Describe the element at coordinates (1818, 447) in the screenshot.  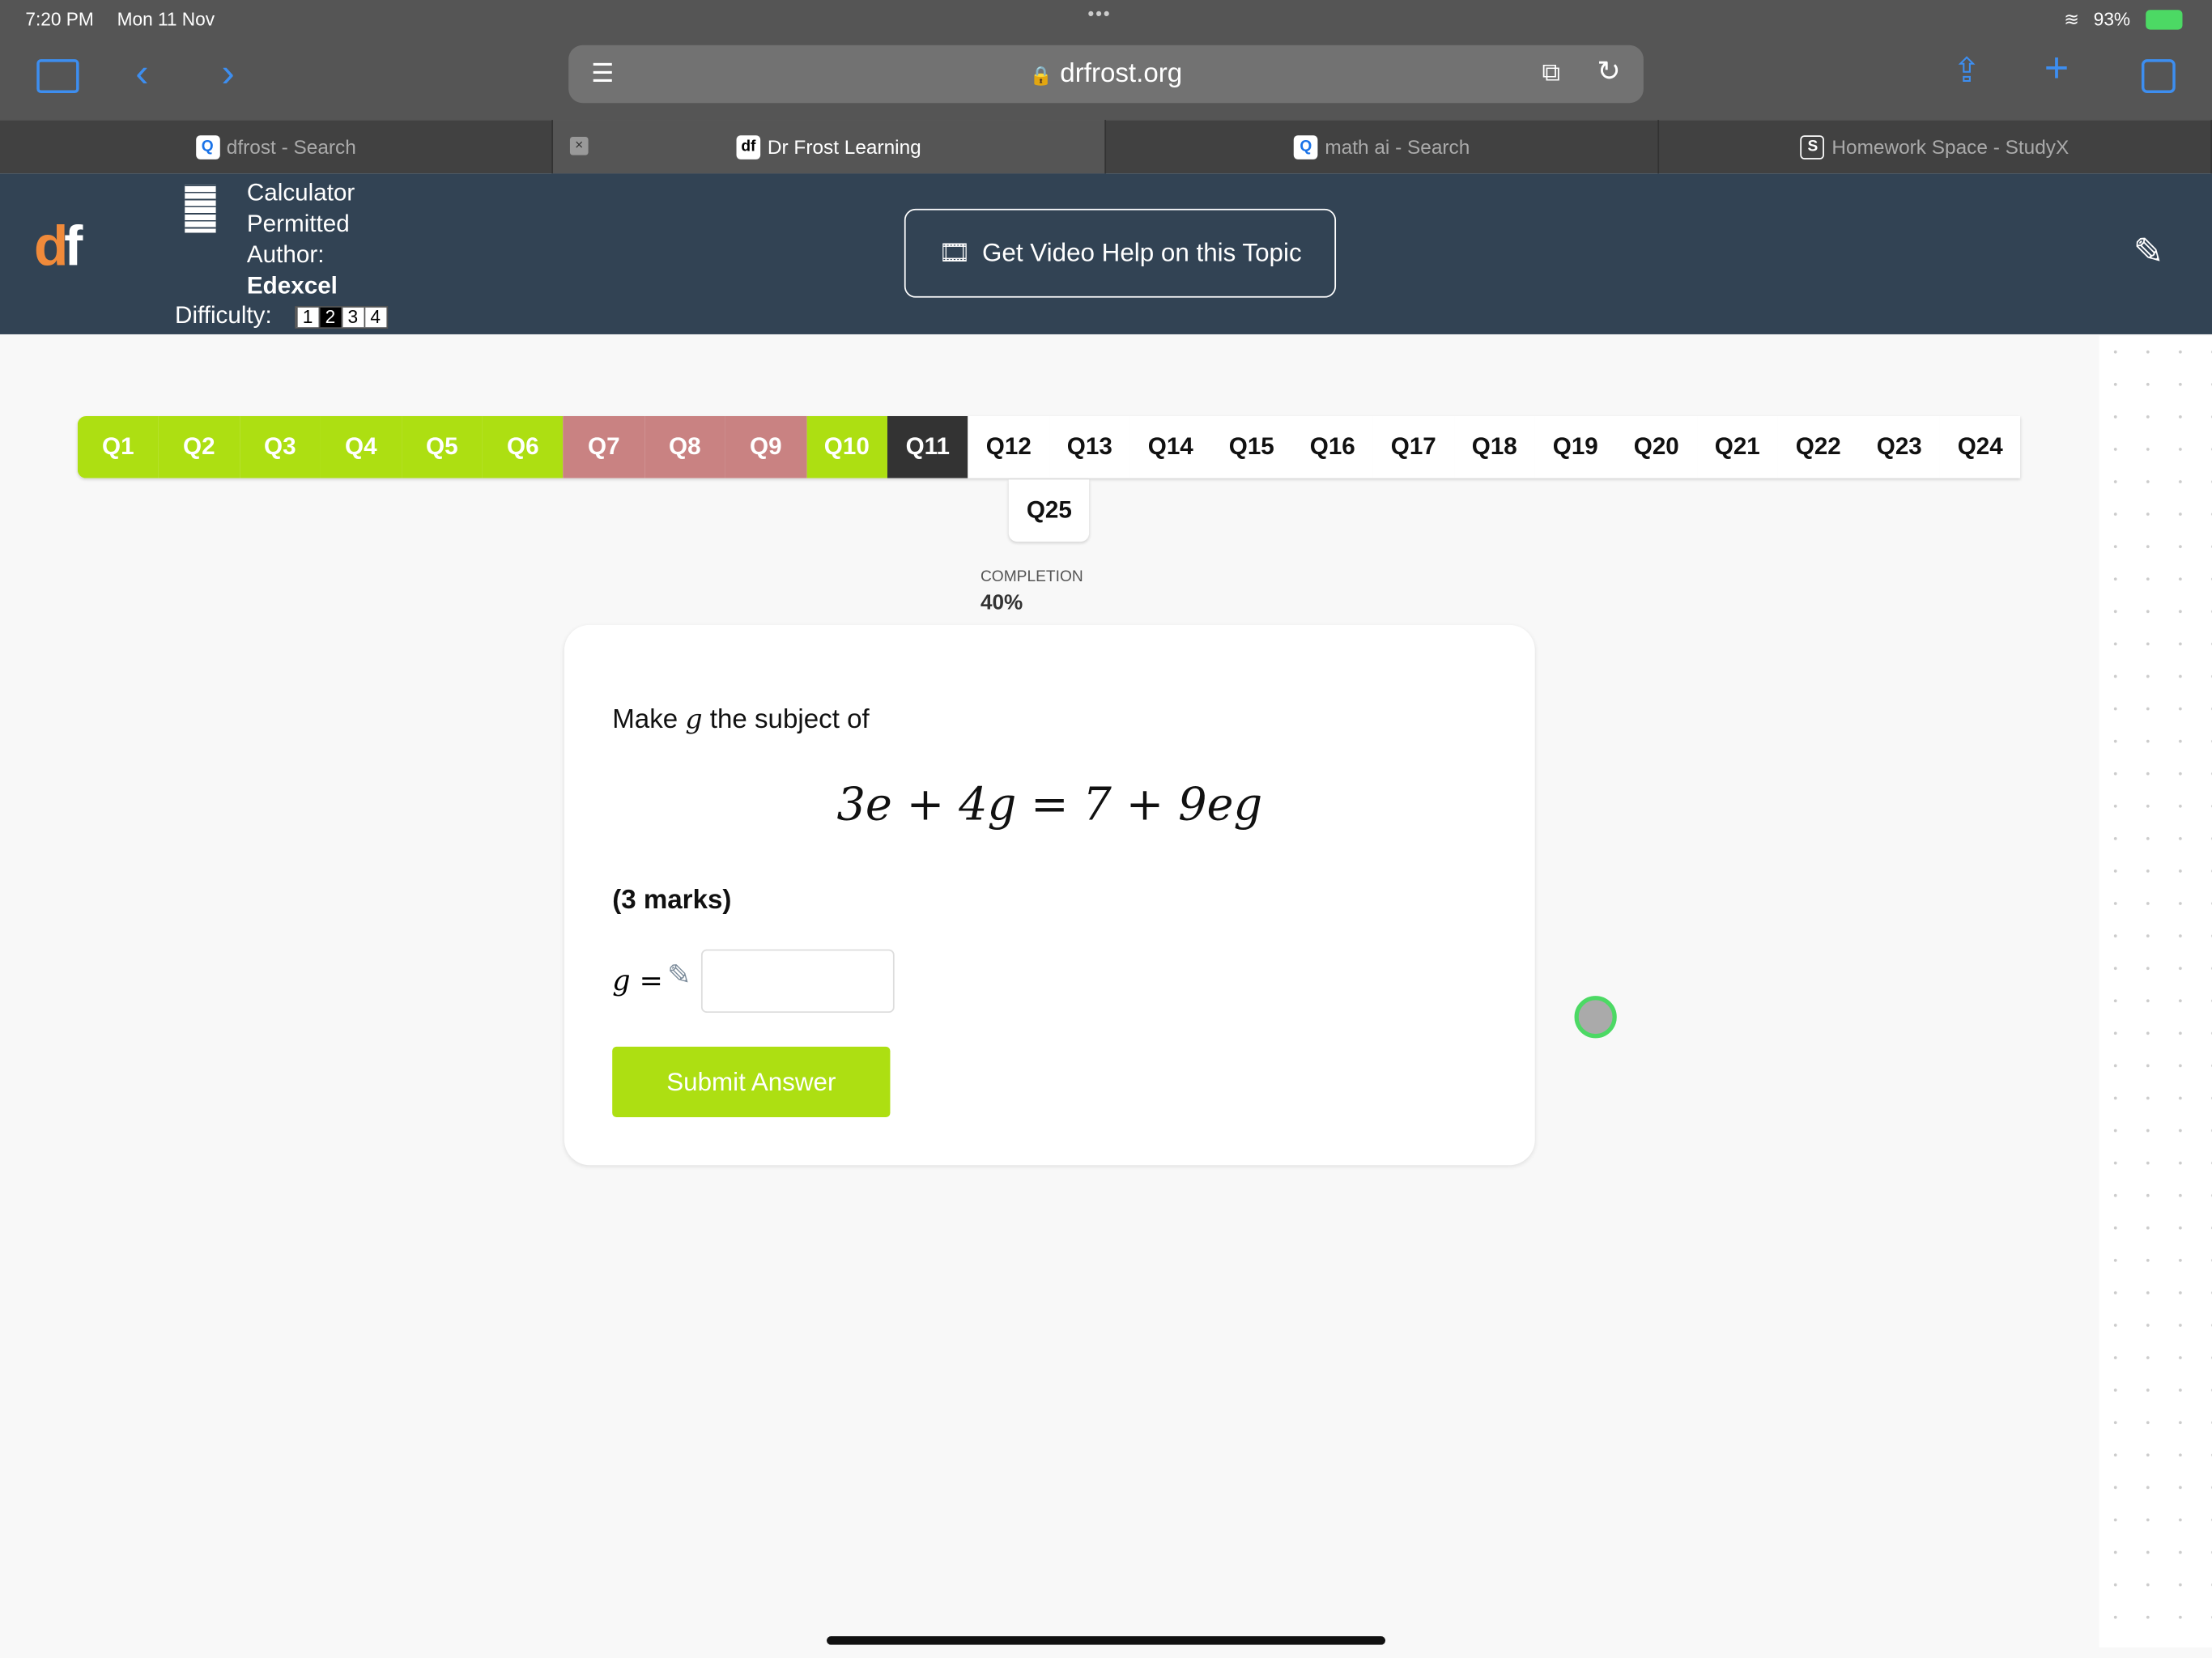
I see `question-tab-q22: Q22` at that location.